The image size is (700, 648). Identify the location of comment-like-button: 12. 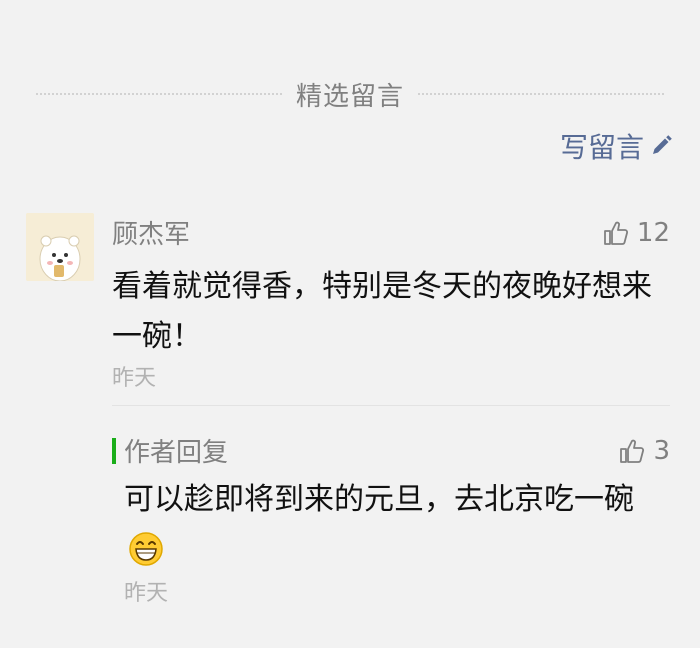
(636, 233).